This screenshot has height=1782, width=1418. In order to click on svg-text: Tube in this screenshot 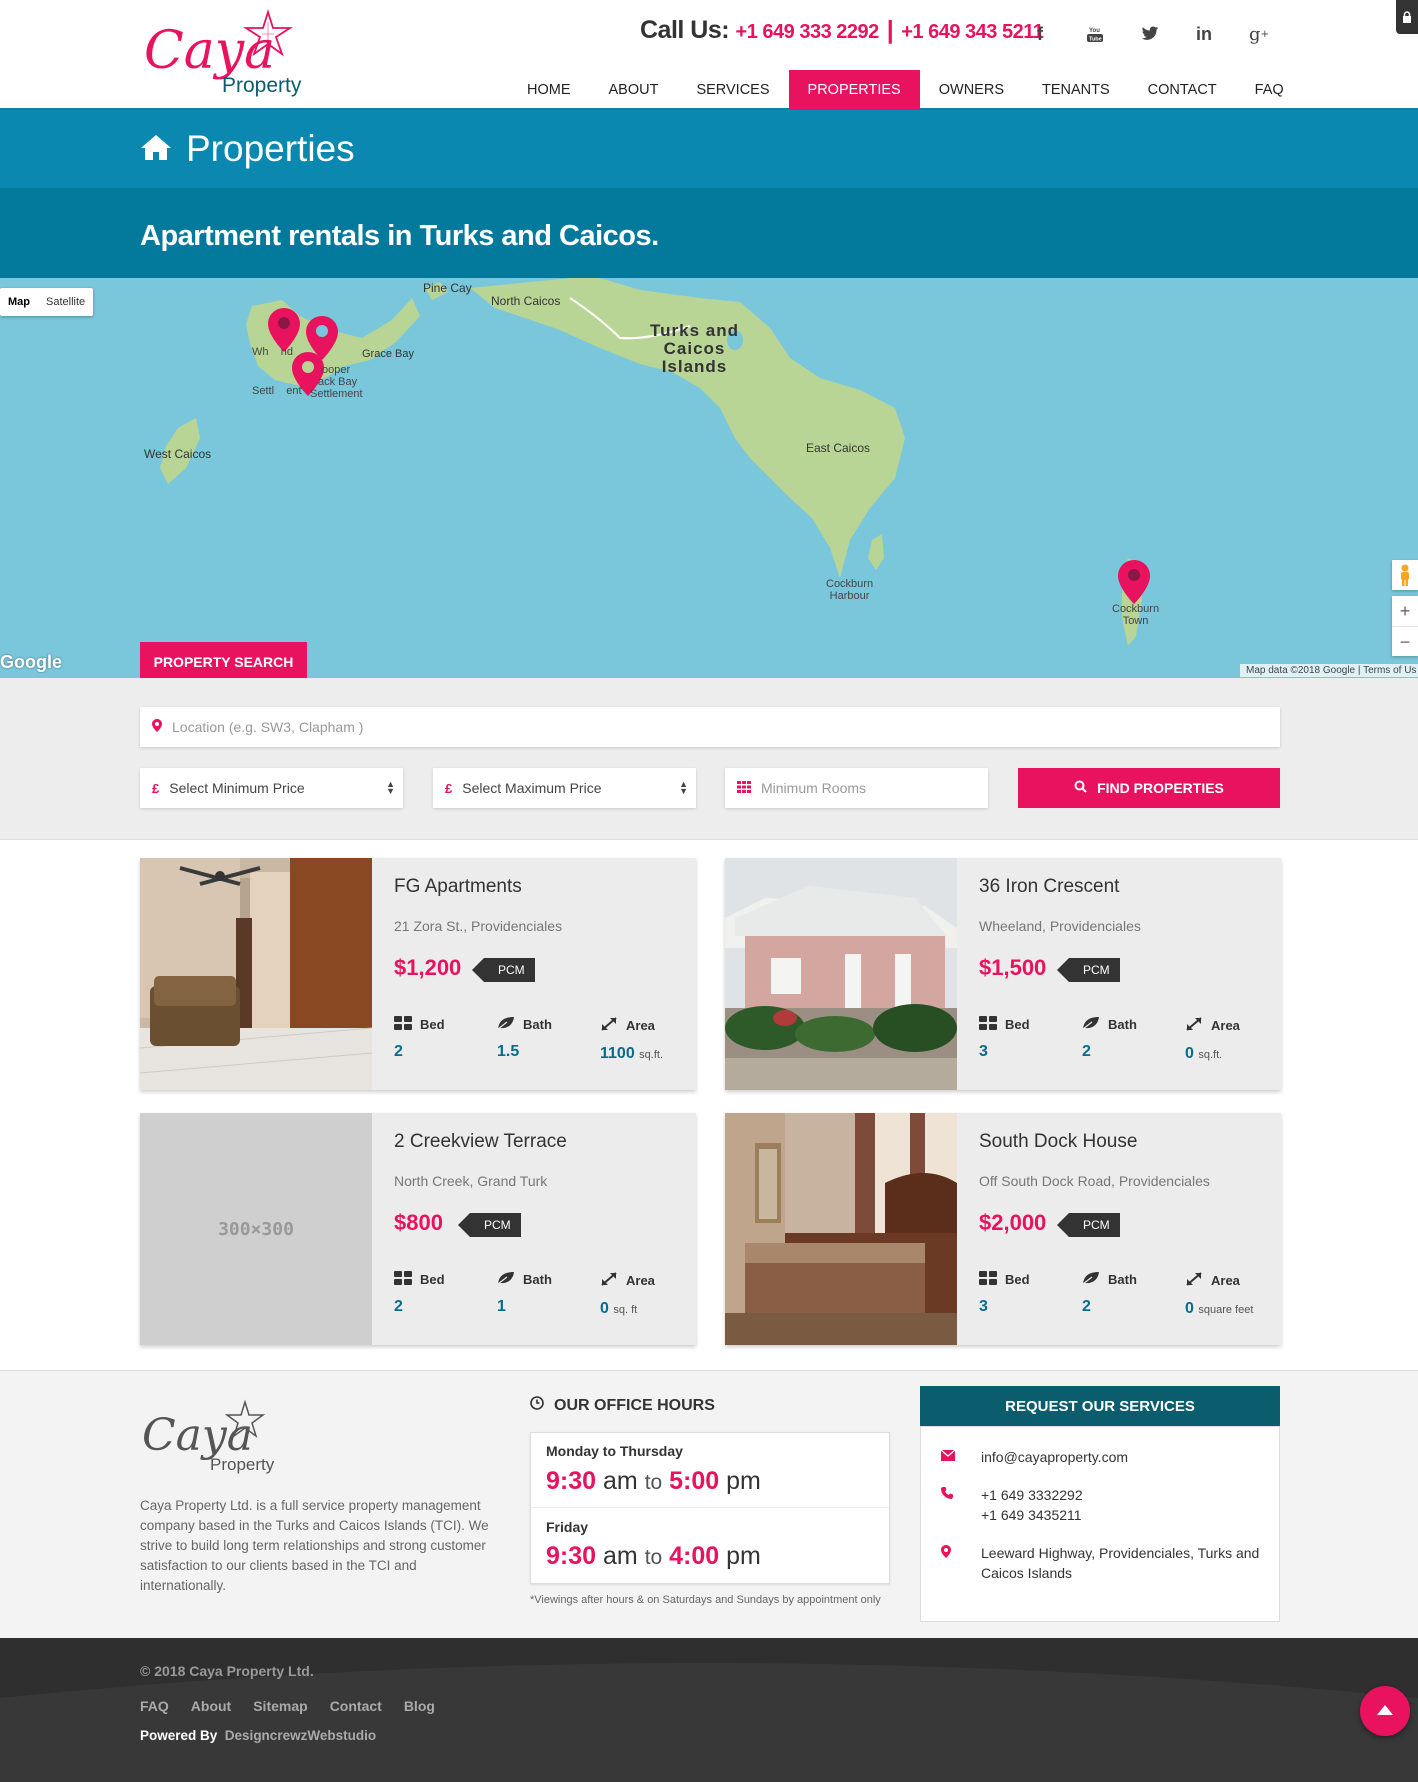, I will do `click(1095, 40)`.